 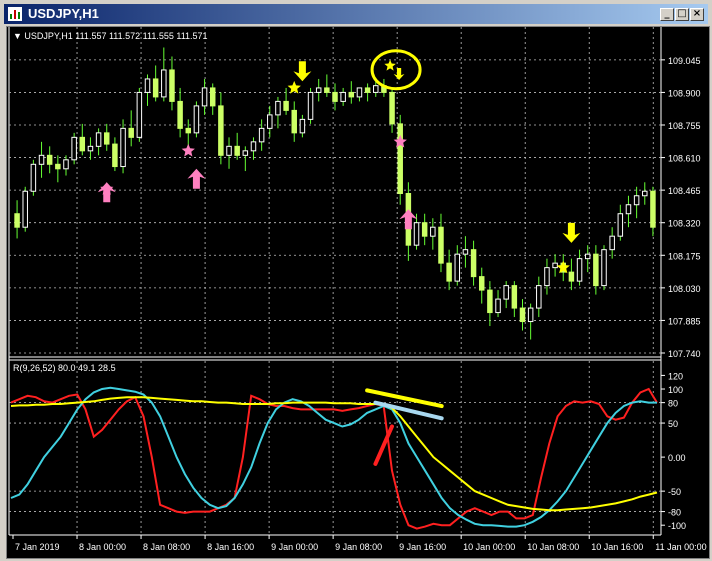 What do you see at coordinates (553, 547) in the screenshot?
I see `time-tick-label: 10 Jan 08:00` at bounding box center [553, 547].